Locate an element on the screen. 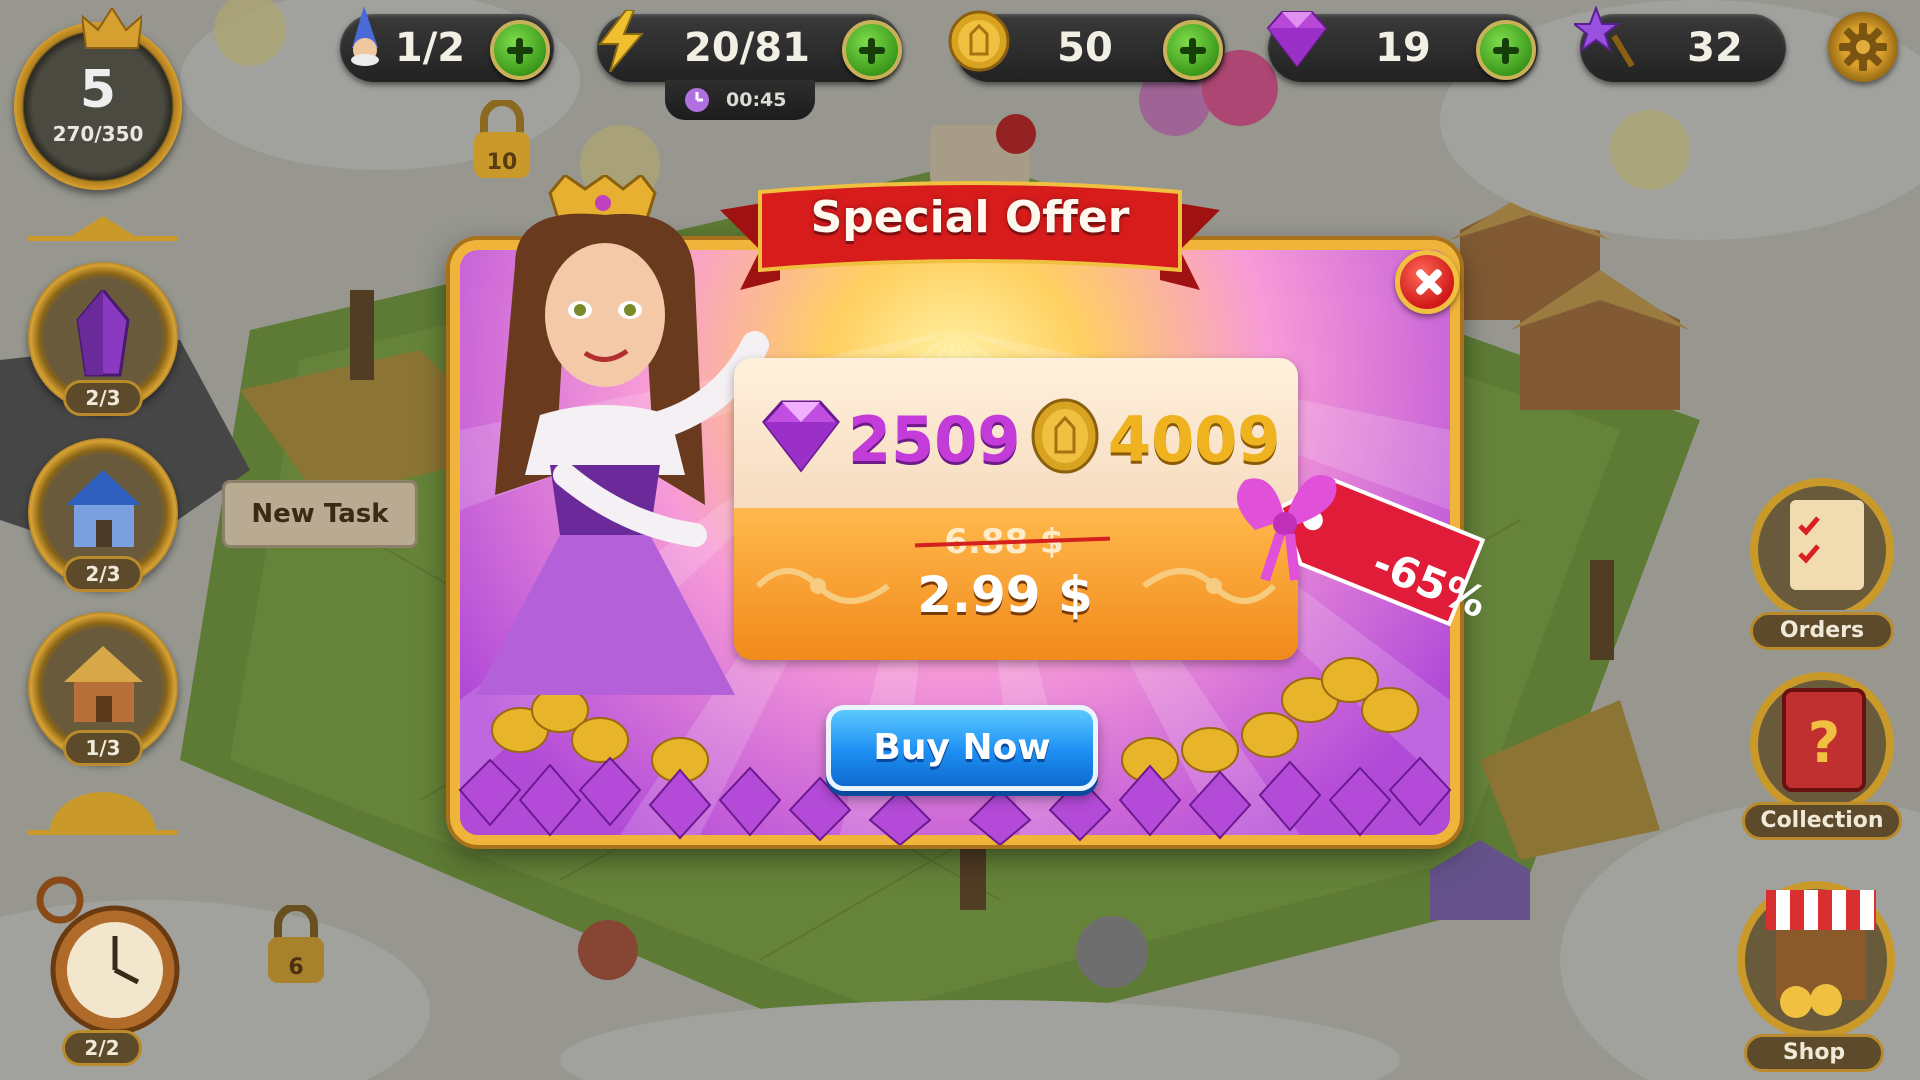 The width and height of the screenshot is (1920, 1080). new-task-label: New Task is located at coordinates (320, 514).